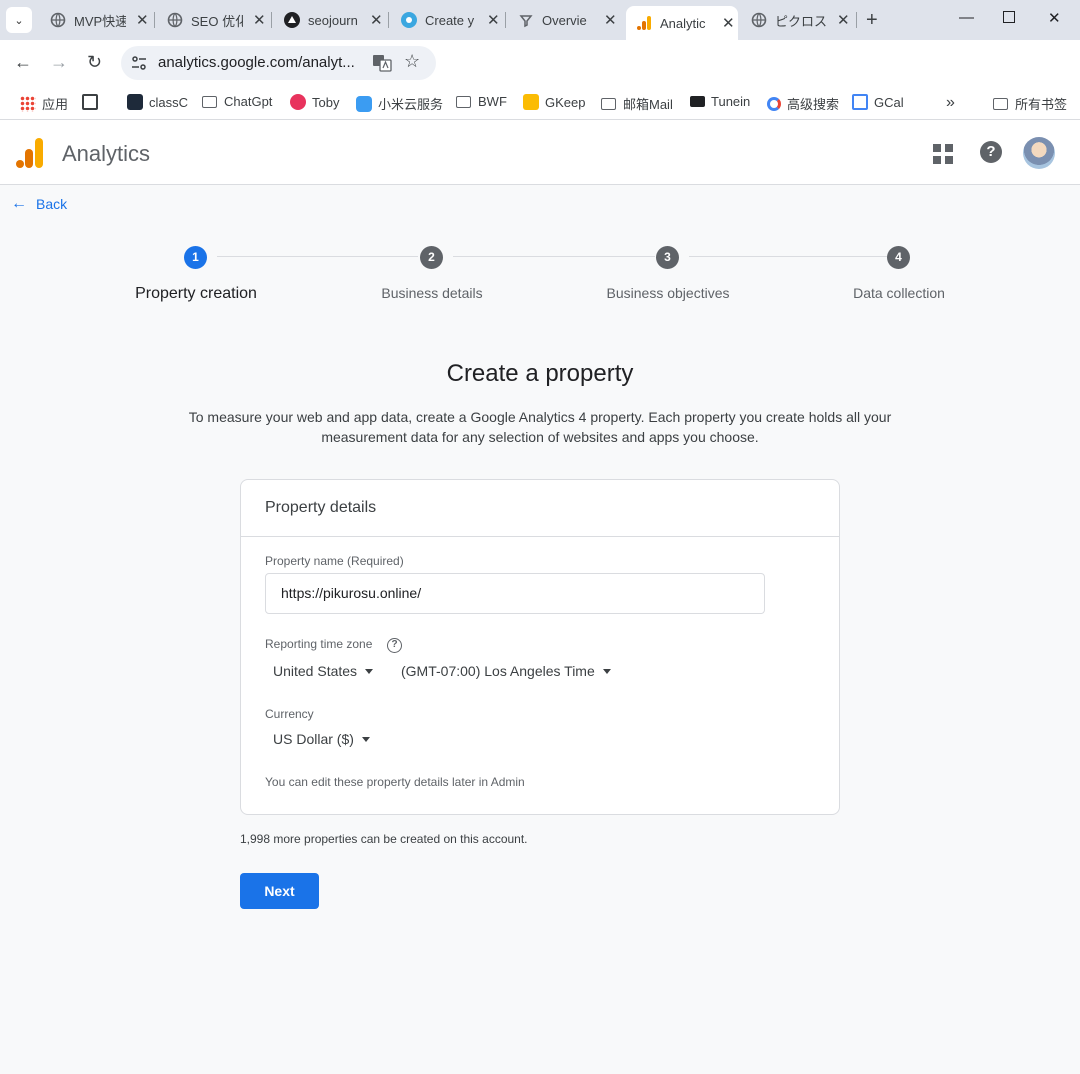  Describe the element at coordinates (795, 20) in the screenshot. I see `browser-tab: ピクロス ✕` at that location.